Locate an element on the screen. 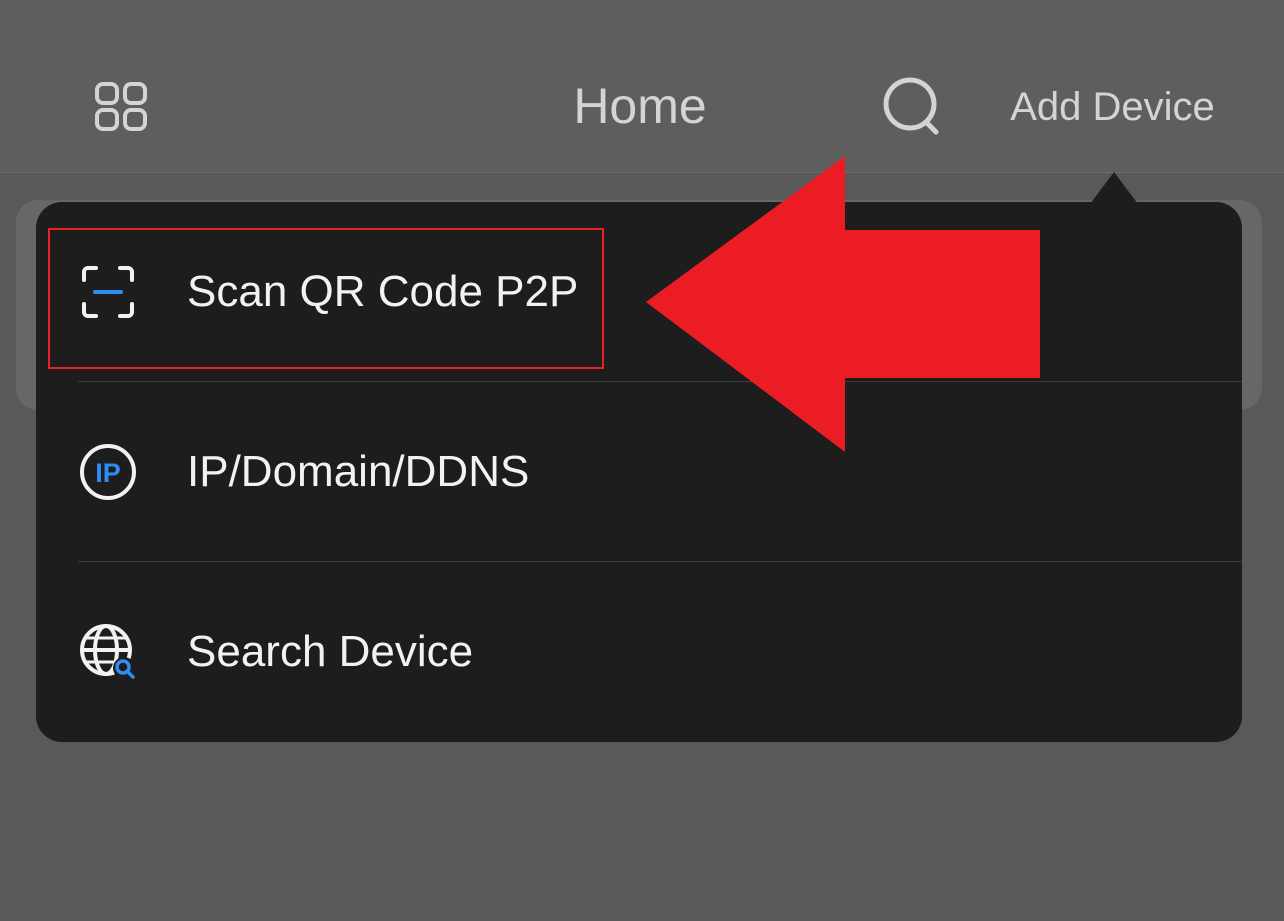 This screenshot has width=1284, height=921. qr-scan-icon is located at coordinates (108, 292).